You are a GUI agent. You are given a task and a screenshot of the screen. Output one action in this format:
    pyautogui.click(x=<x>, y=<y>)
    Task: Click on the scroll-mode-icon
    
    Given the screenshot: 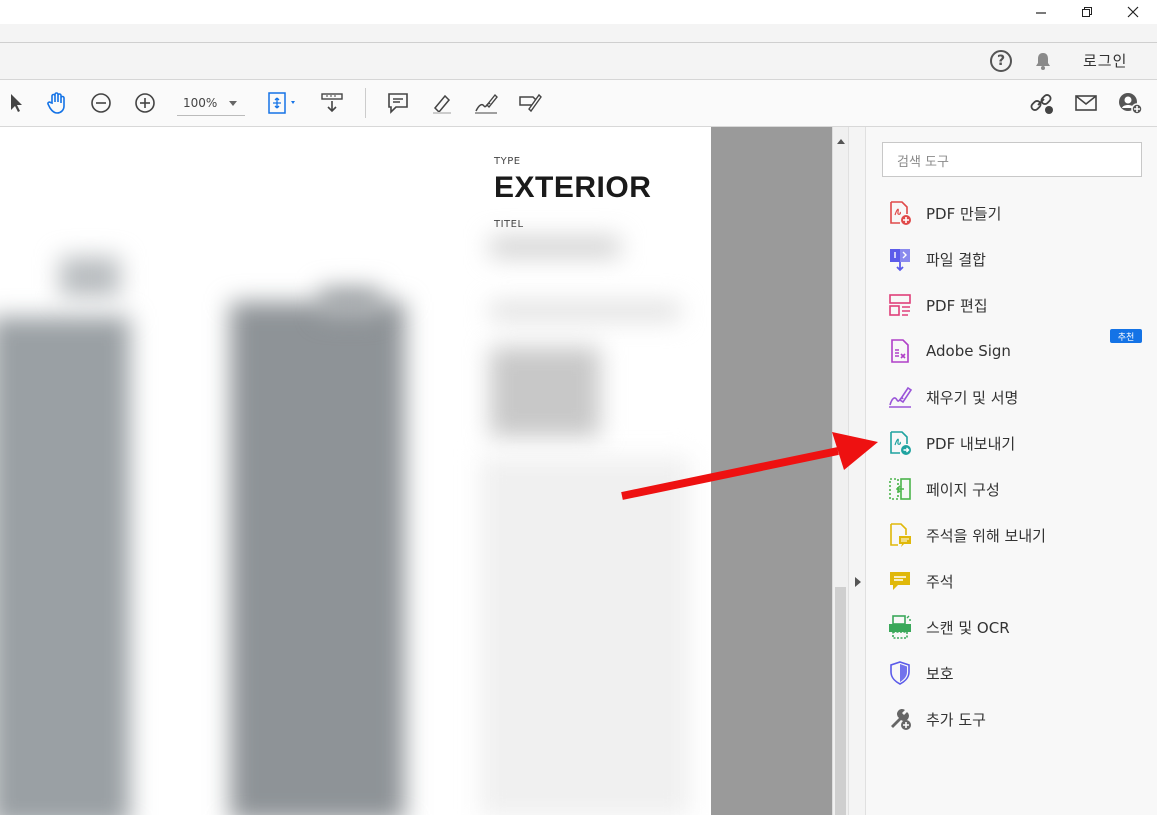 What is the action you would take?
    pyautogui.click(x=332, y=103)
    